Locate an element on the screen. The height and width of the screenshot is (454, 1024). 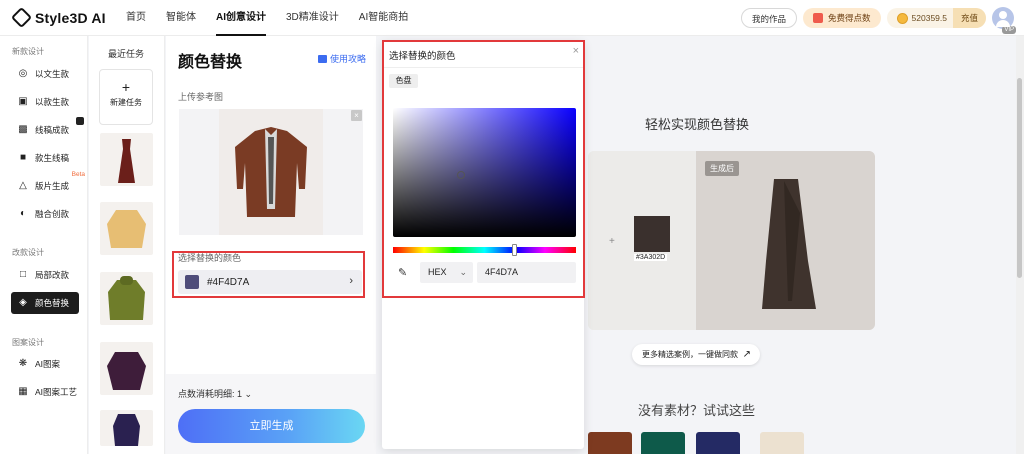
pattern-piece-icon: △ is located at coordinates (23, 185).